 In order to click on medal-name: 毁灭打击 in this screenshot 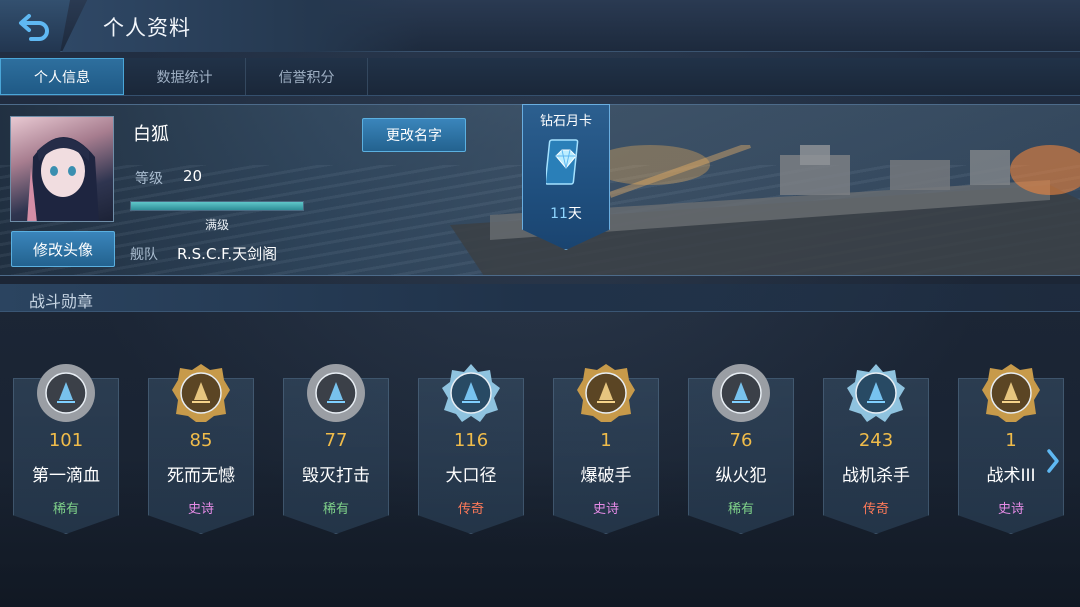, I will do `click(336, 476)`.